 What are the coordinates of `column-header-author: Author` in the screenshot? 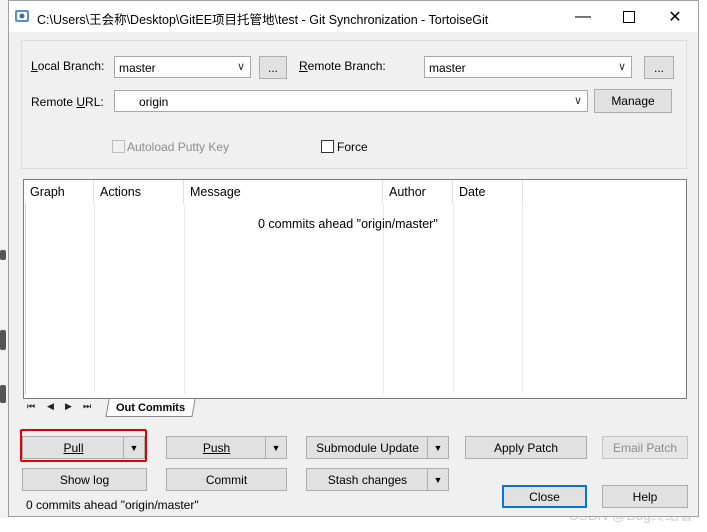 It's located at (418, 192).